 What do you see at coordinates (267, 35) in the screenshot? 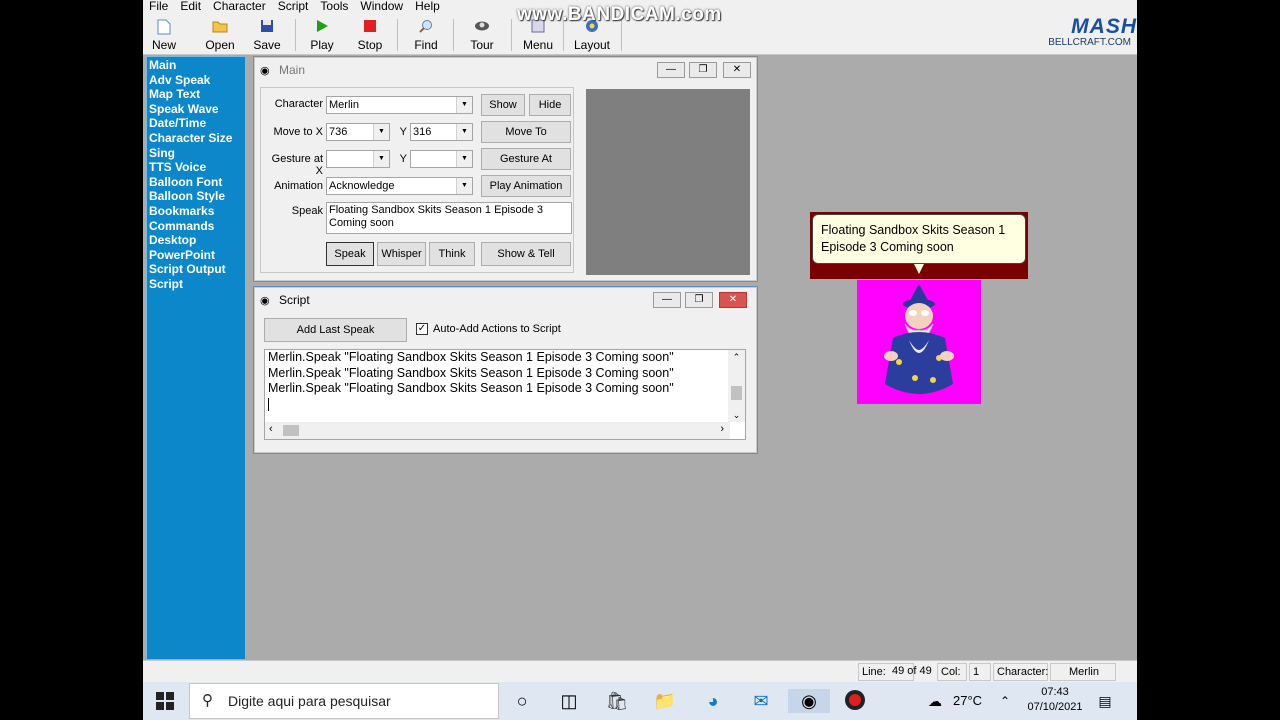
I see `save-button: Save` at bounding box center [267, 35].